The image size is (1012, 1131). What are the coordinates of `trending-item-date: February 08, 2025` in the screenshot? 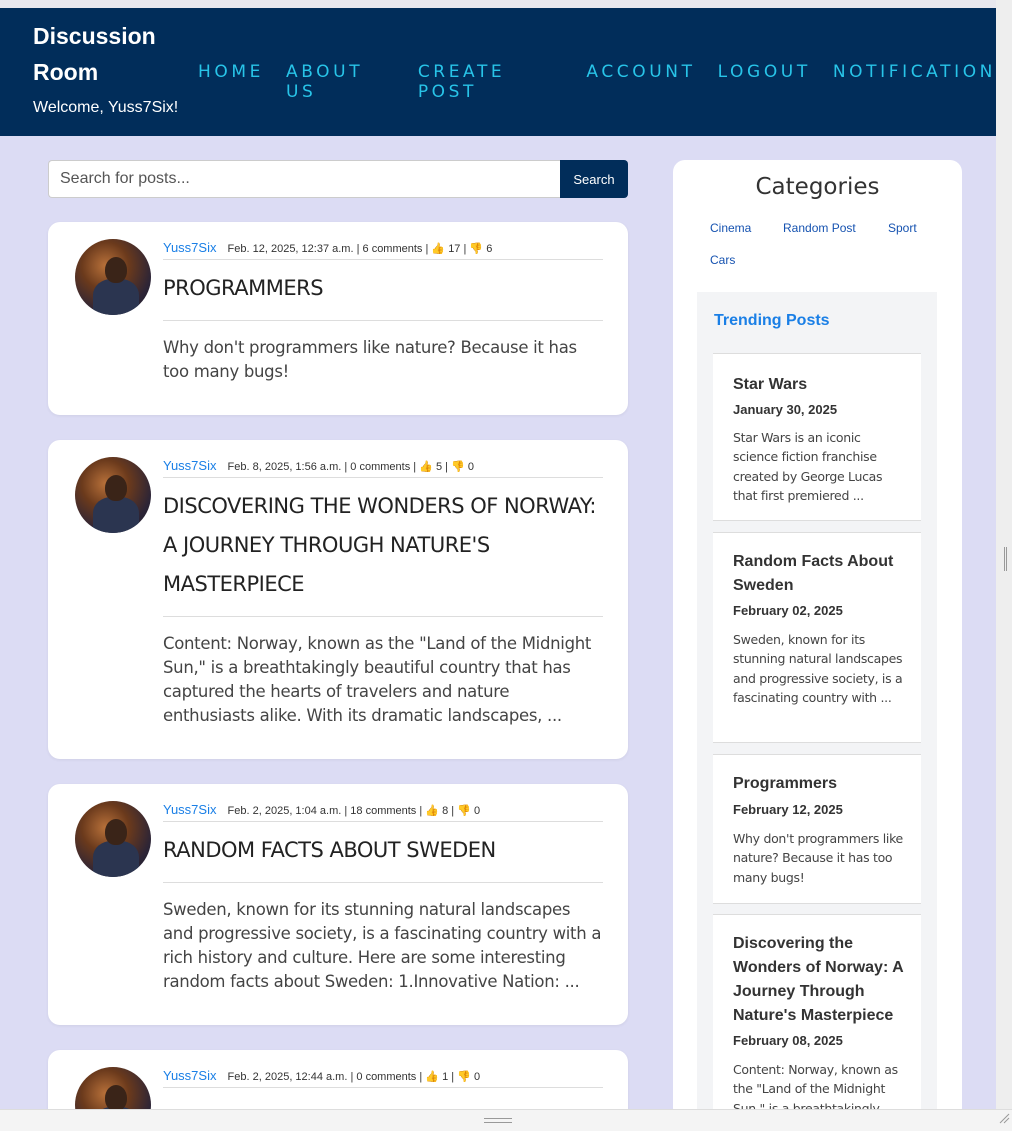 It's located at (788, 1040).